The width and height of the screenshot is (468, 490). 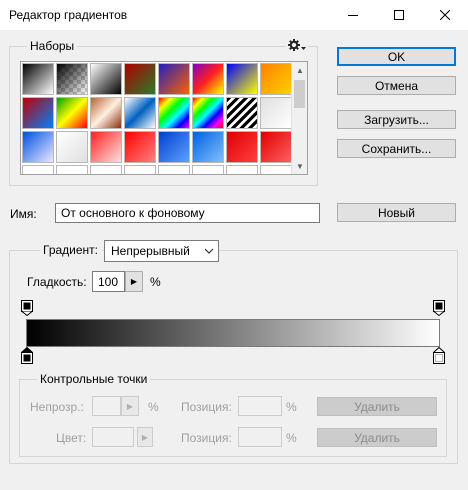 What do you see at coordinates (150, 251) in the screenshot?
I see `gradient-type-value: Непрерывный` at bounding box center [150, 251].